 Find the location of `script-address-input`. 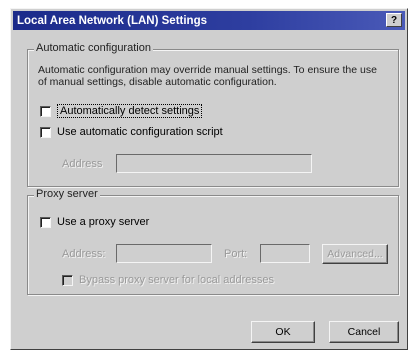

script-address-input is located at coordinates (214, 163).